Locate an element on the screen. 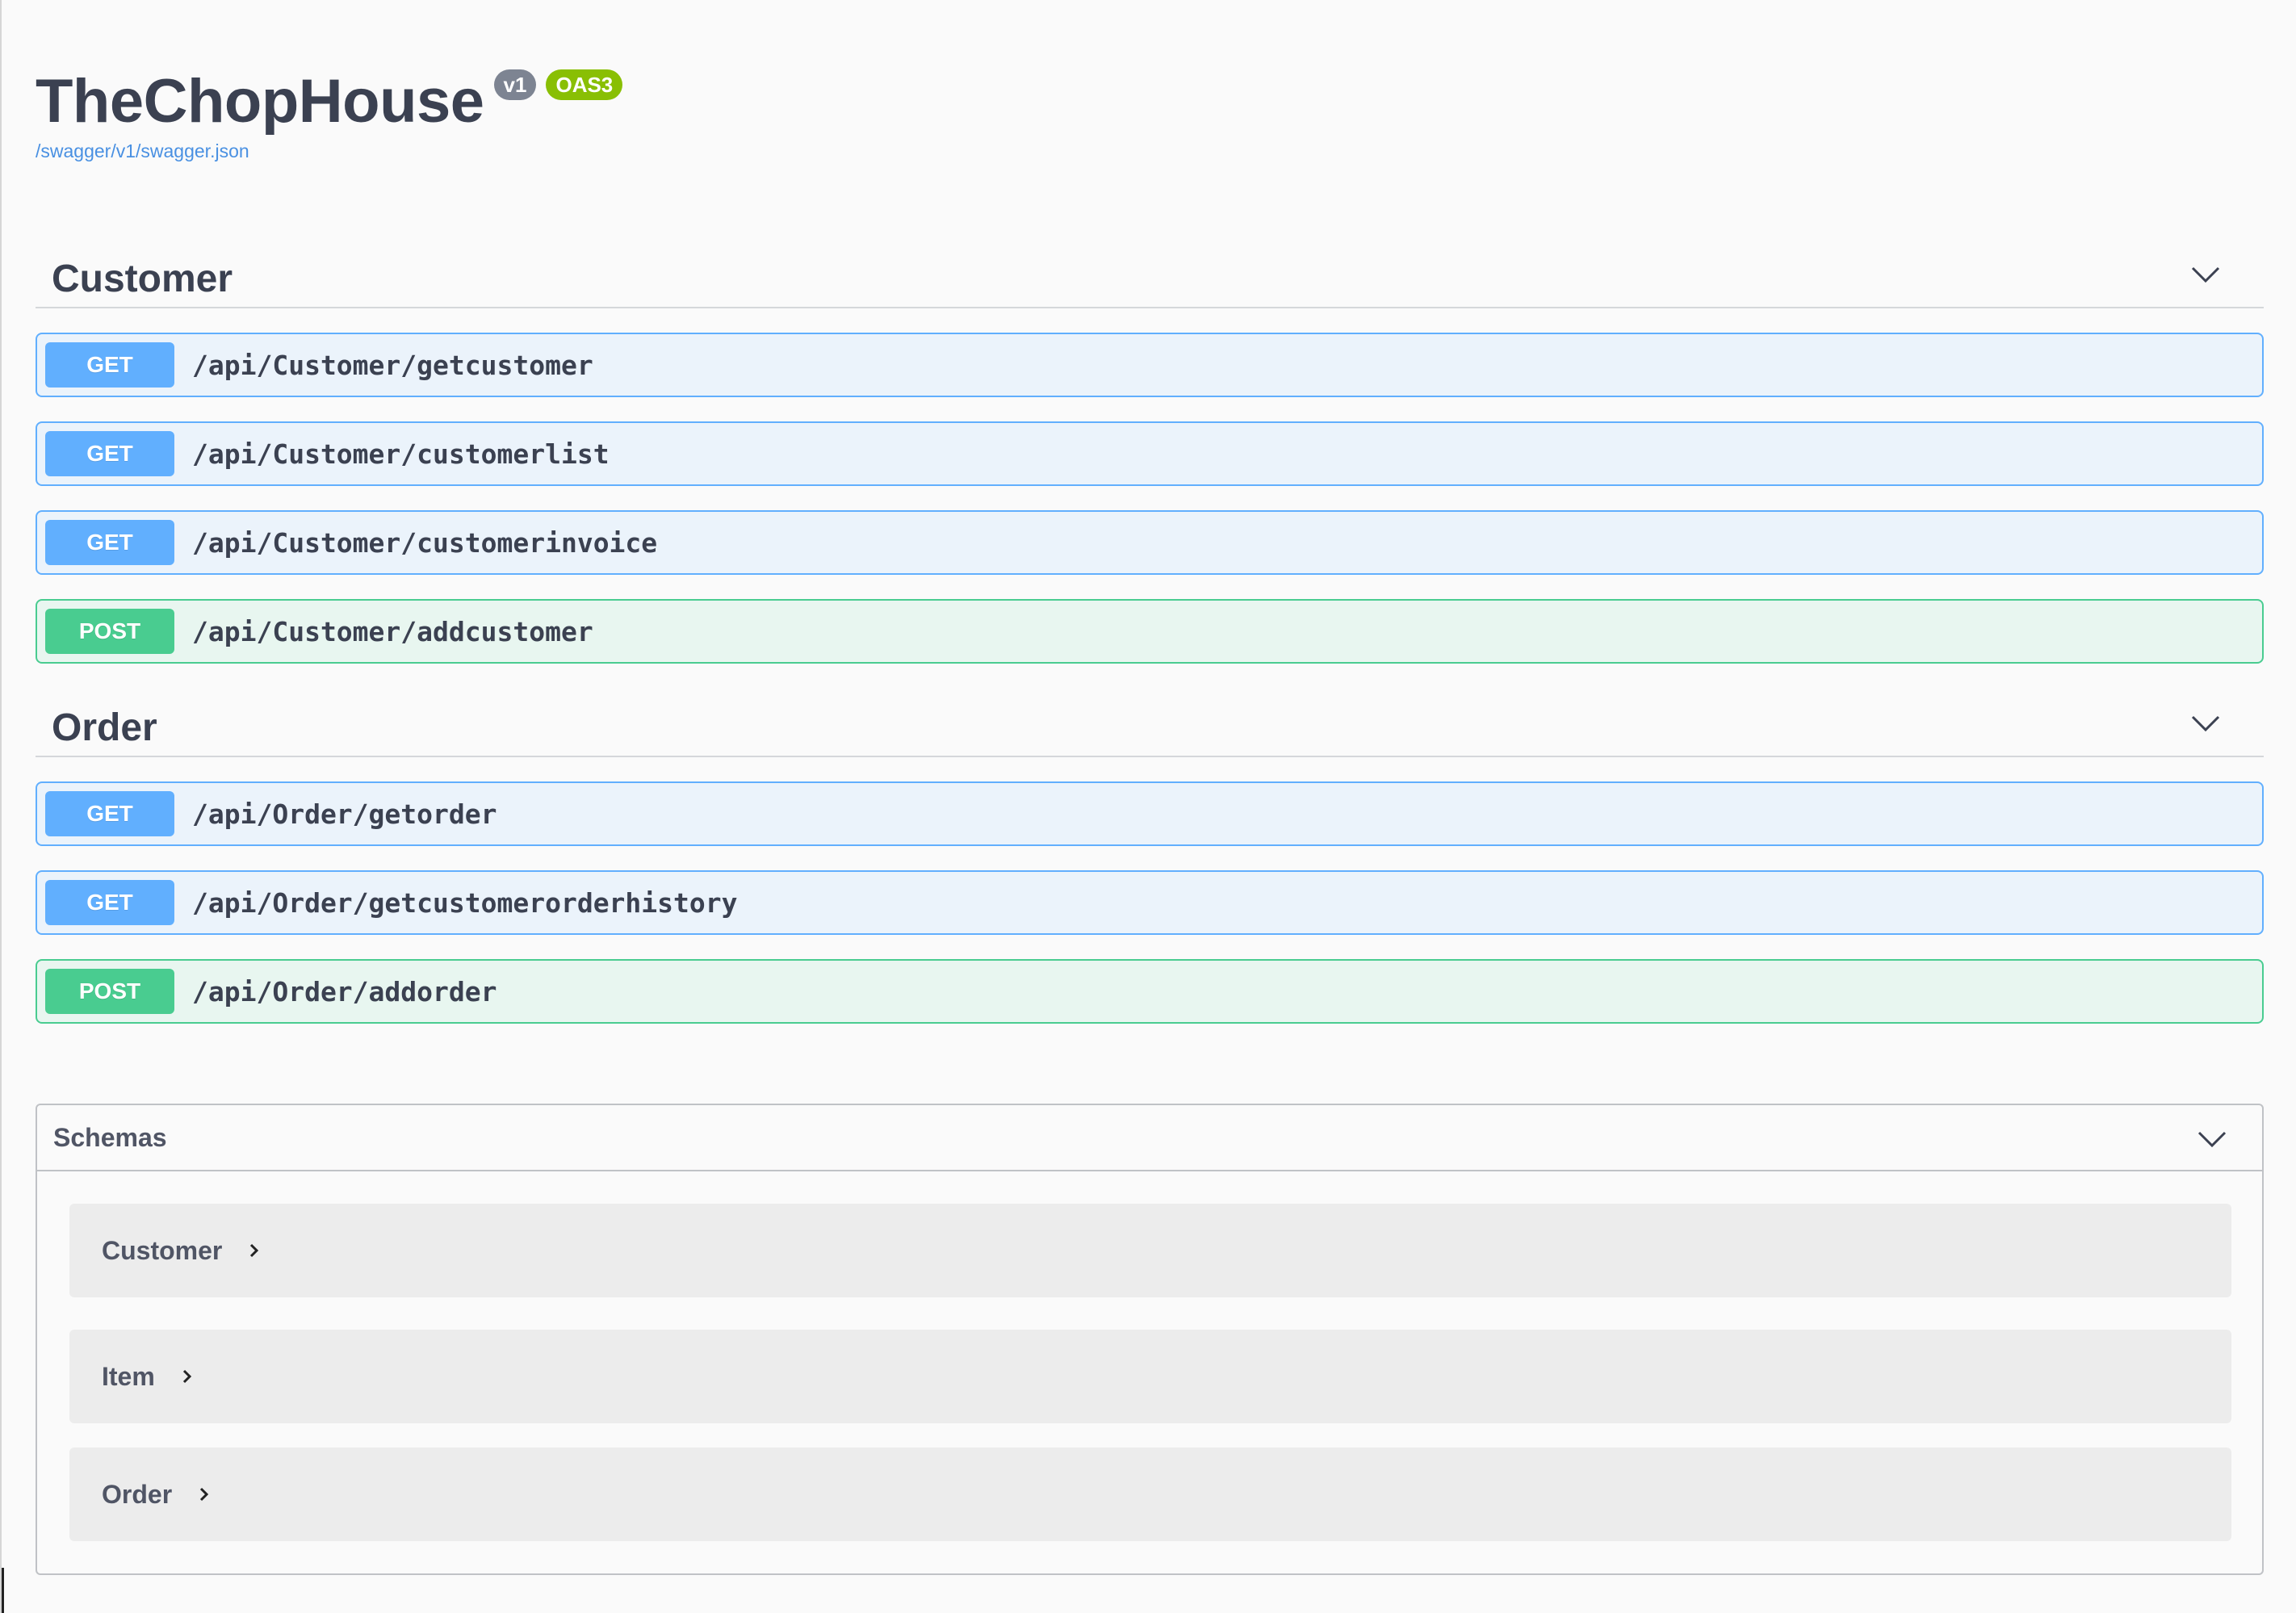  operation-row: POST /api/Customer/addcustomer is located at coordinates (1150, 631).